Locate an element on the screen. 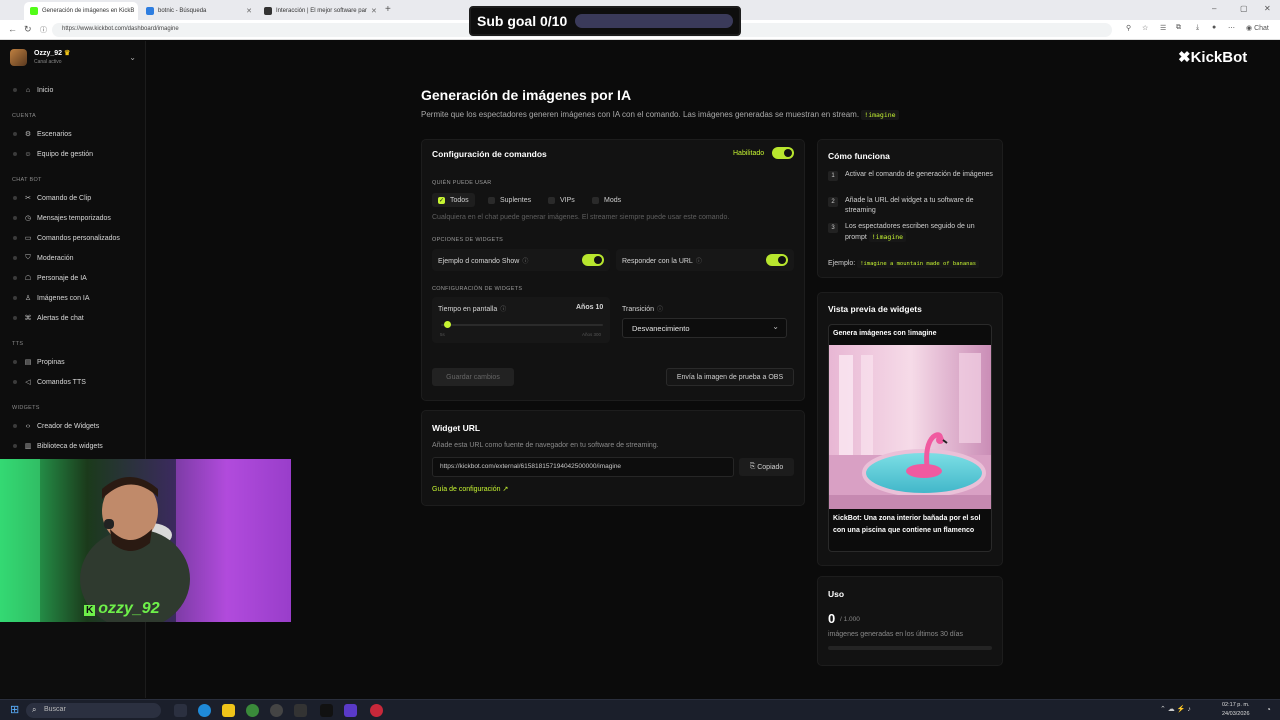  sidebar-item-moderacion: ⛉ Moderación is located at coordinates (75, 258).